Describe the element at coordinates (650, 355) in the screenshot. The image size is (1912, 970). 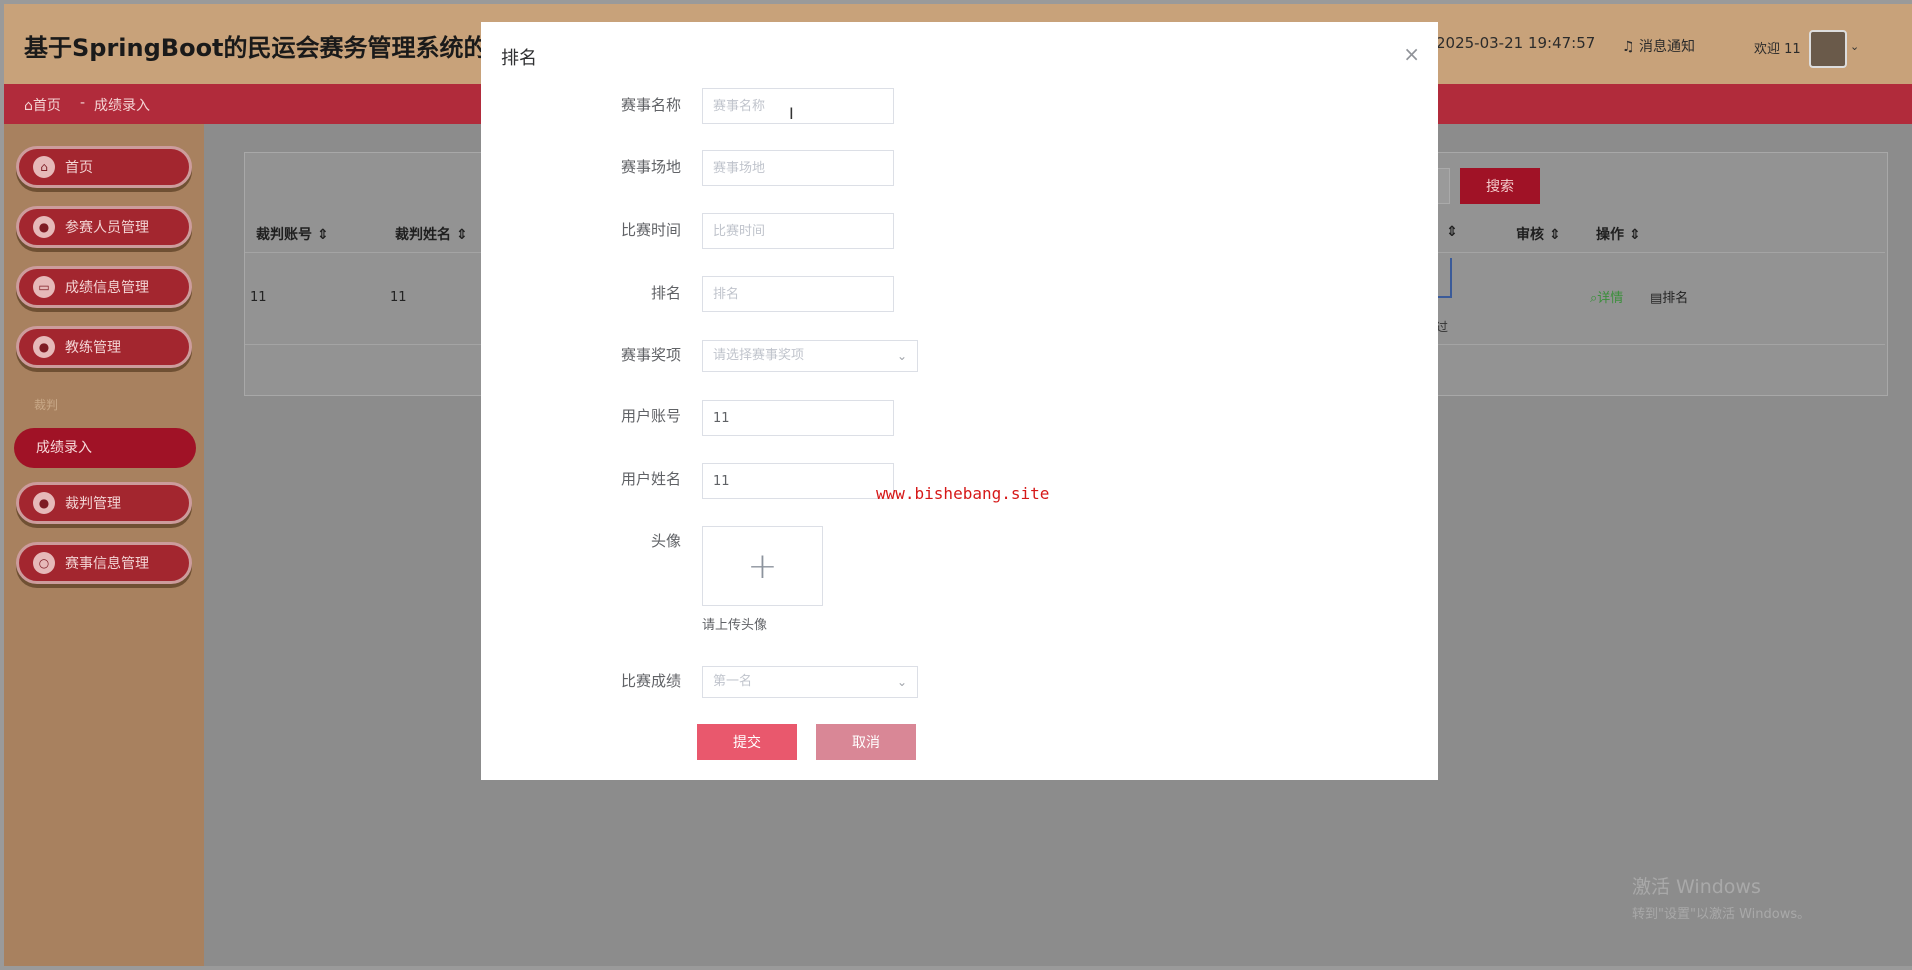
I see `award-label: 赛事奖项` at that location.